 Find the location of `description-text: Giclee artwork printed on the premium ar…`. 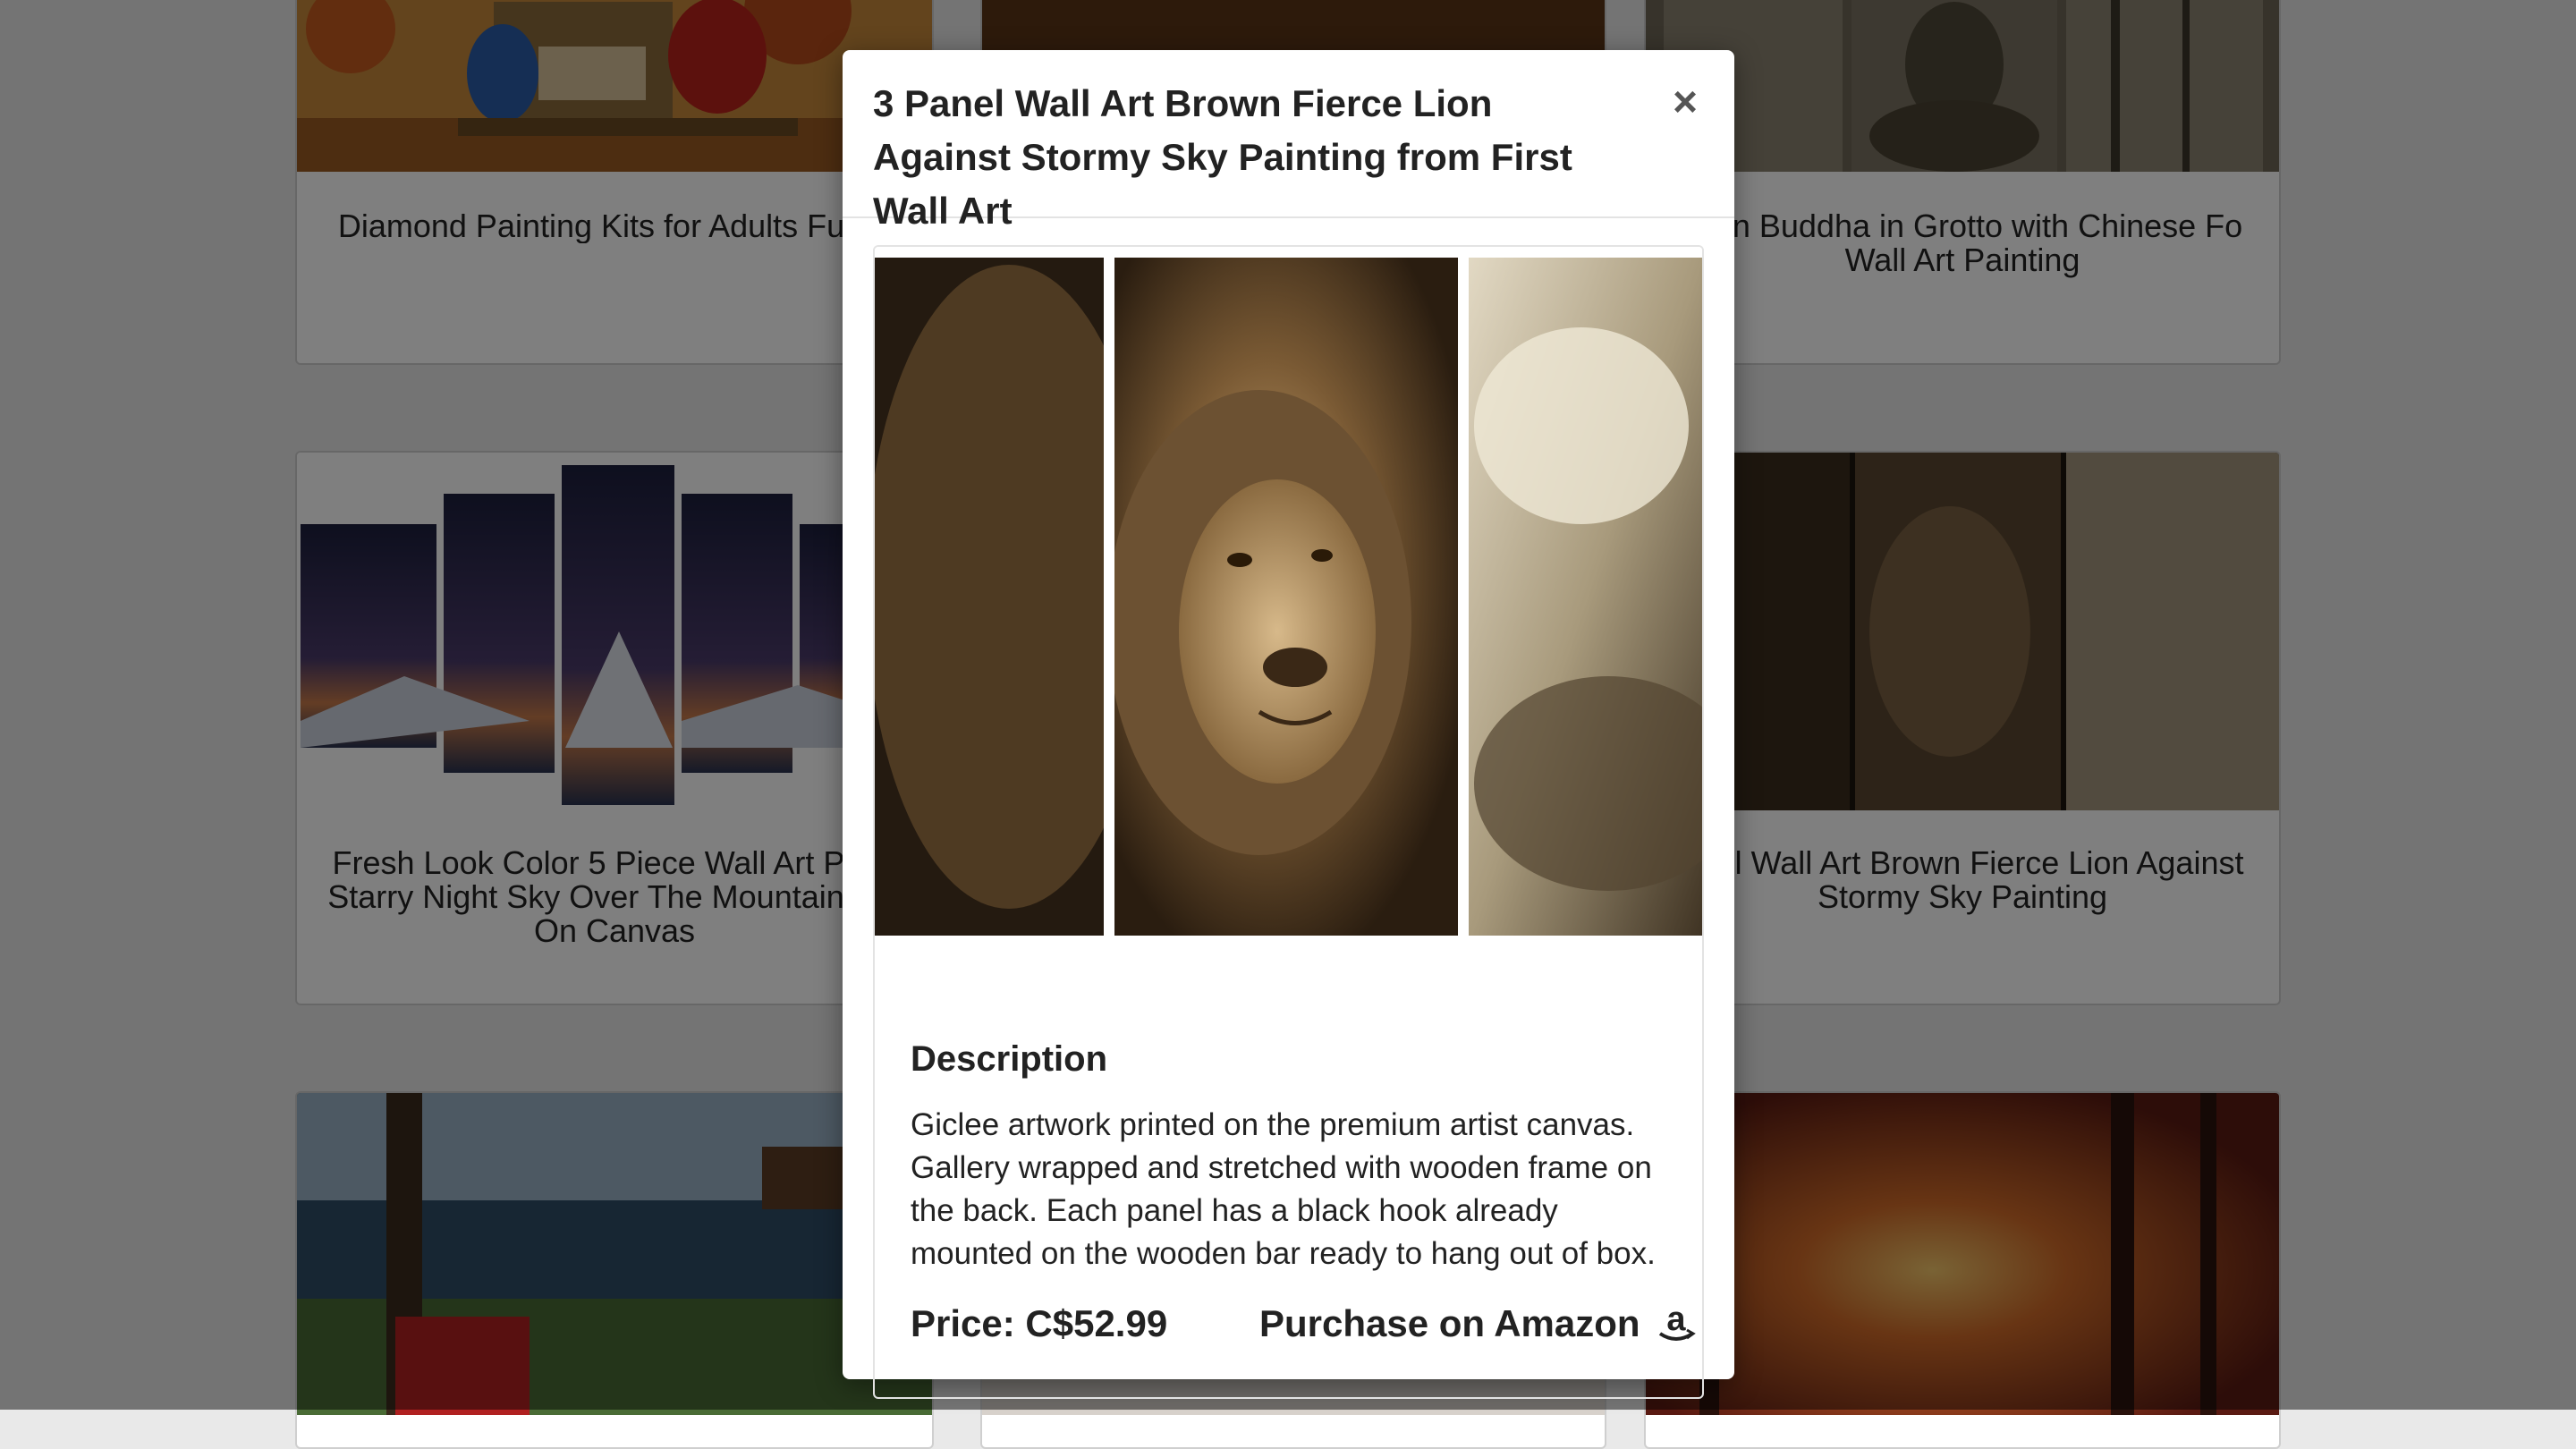

description-text: Giclee artwork printed on the premium ar… is located at coordinates (1283, 1189).